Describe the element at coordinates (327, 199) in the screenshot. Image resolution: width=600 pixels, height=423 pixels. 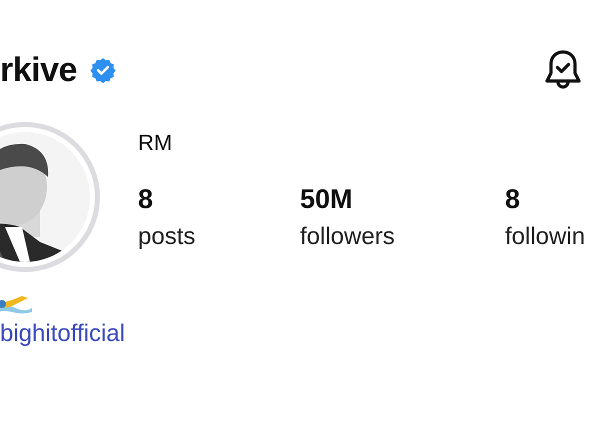
I see `stat-count: 50M` at that location.